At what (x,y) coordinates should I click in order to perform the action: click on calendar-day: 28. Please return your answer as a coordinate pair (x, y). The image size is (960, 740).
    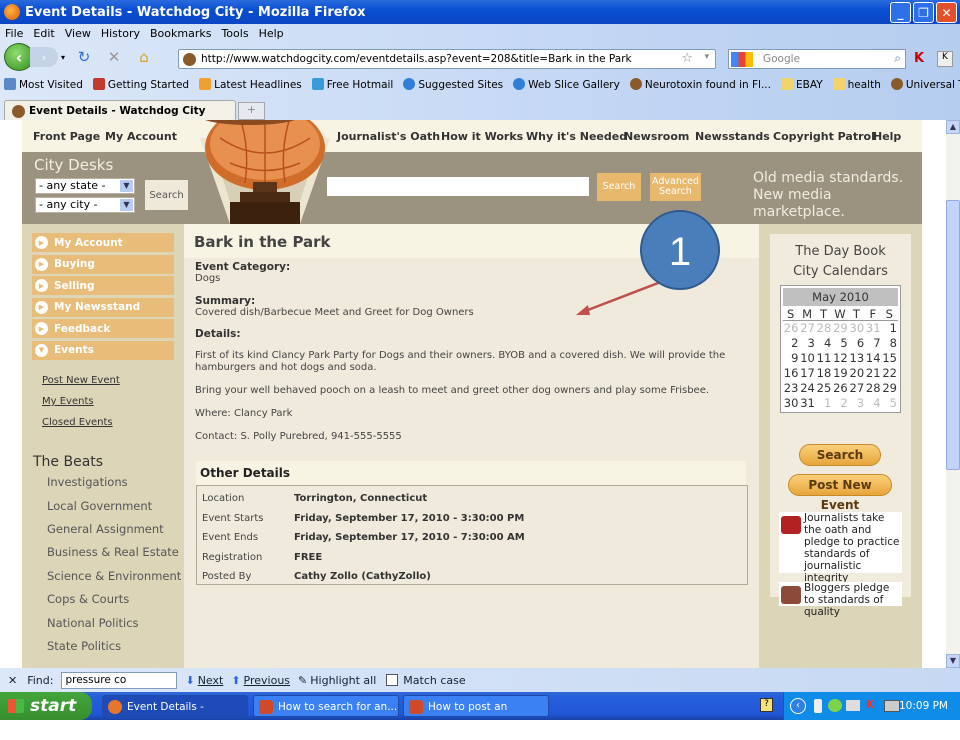
    Looking at the image, I should click on (873, 388).